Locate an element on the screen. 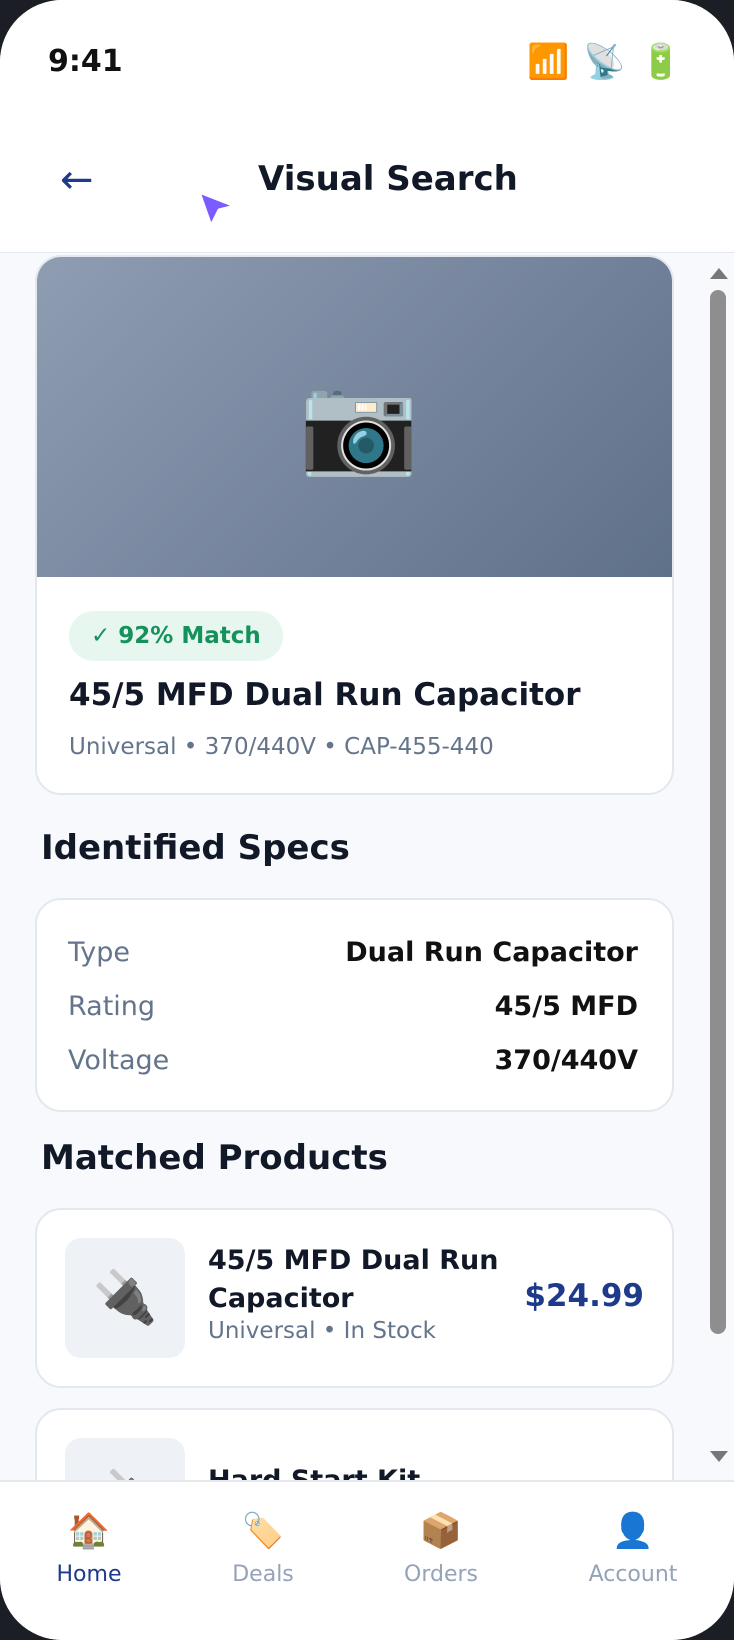  nav-label: Deals is located at coordinates (263, 1574).